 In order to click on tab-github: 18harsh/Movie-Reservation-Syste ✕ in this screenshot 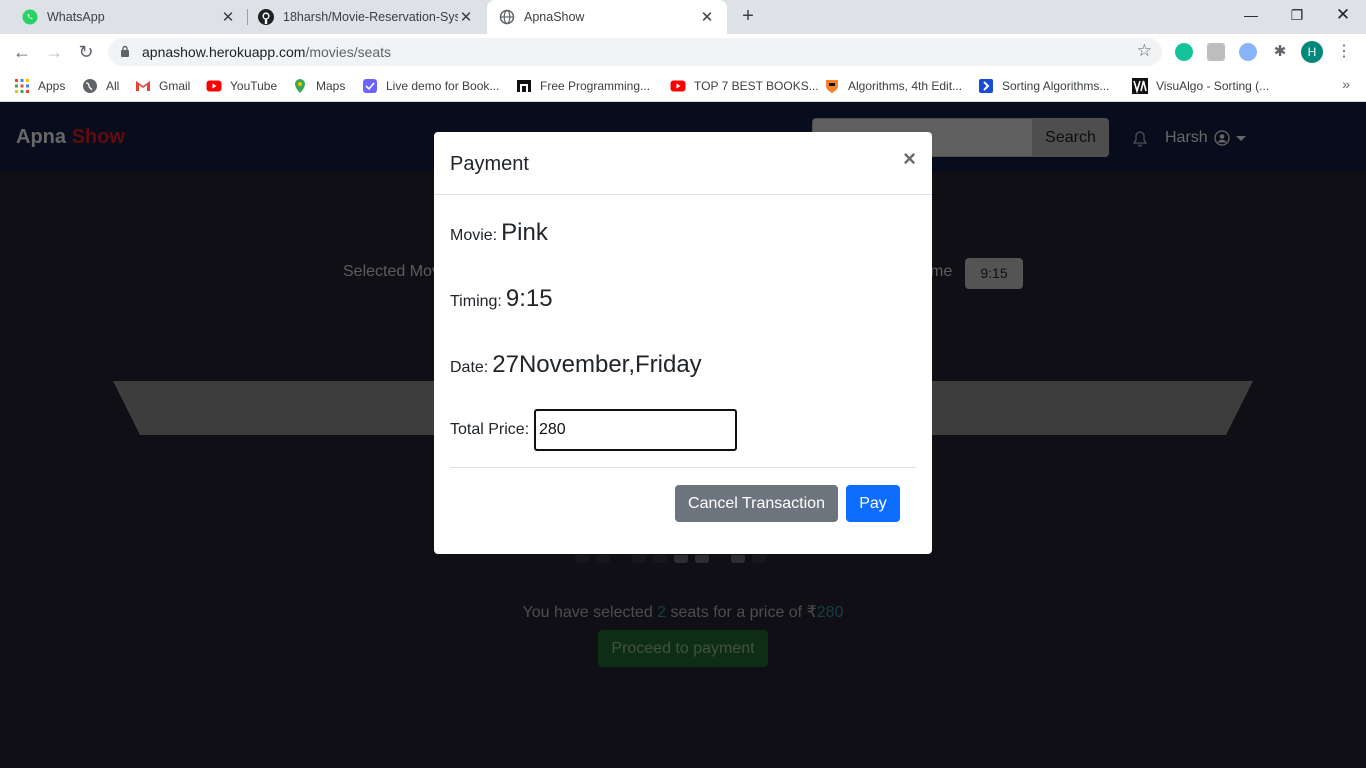, I will do `click(367, 17)`.